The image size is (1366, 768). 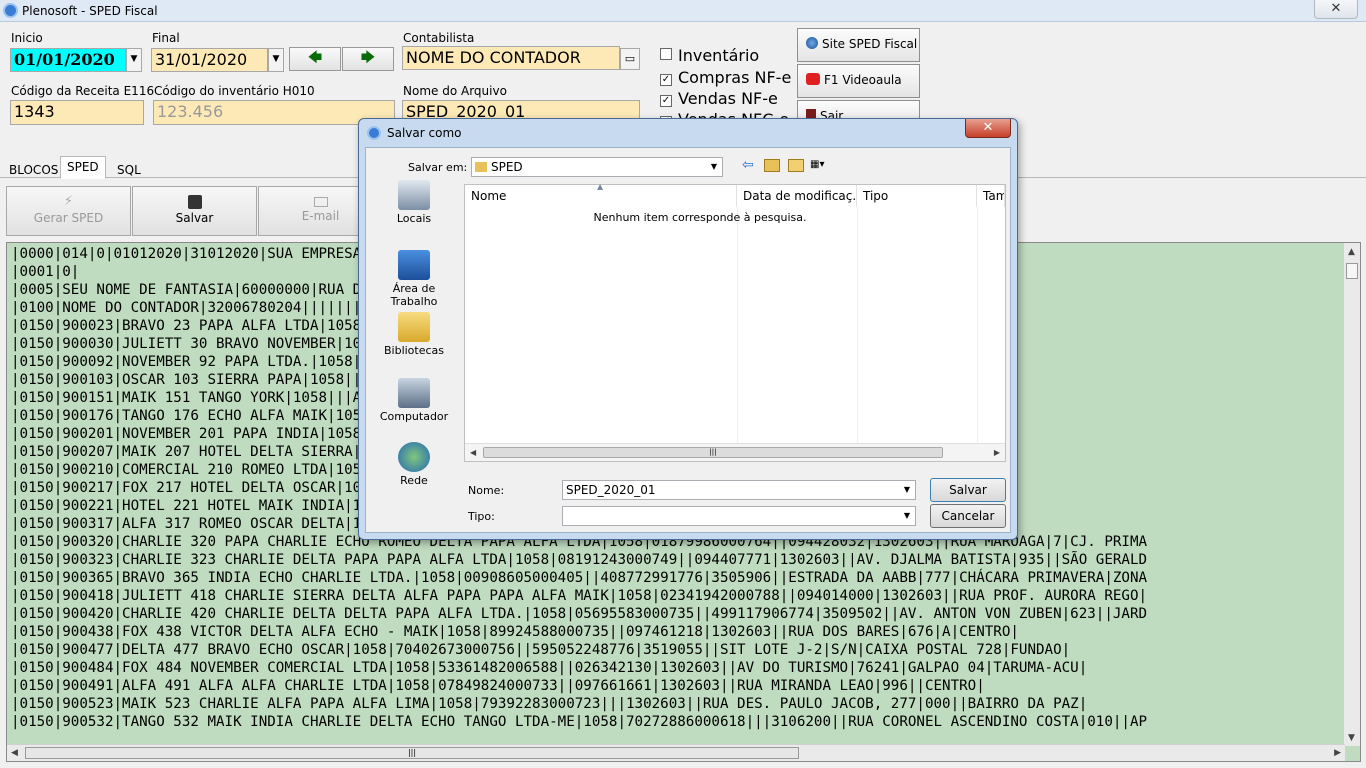 I want to click on inicio-label: Inicio, so click(x=27, y=38).